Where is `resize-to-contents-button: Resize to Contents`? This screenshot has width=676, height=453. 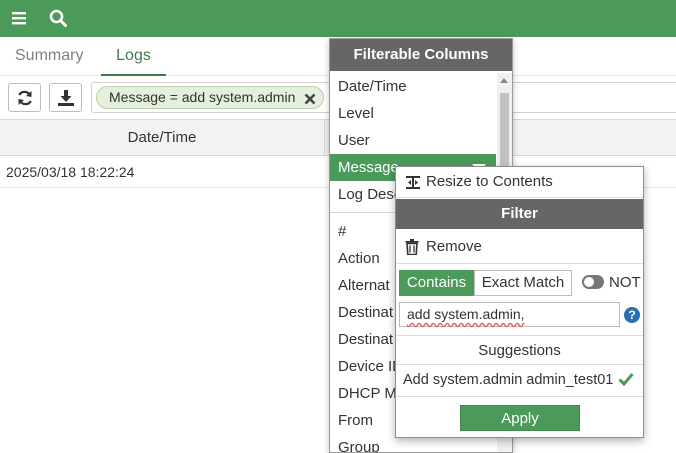
resize-to-contents-button: Resize to Contents is located at coordinates (519, 182).